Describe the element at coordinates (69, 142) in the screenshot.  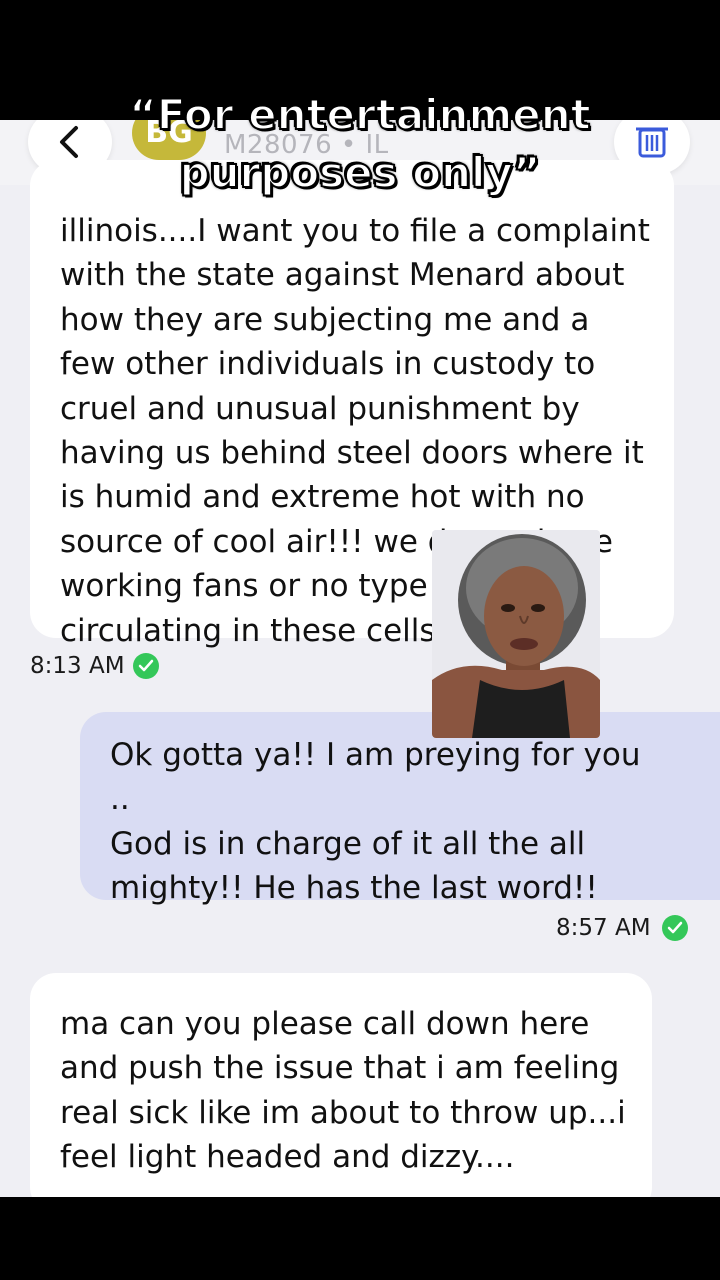
I see `chevron-left-icon` at that location.